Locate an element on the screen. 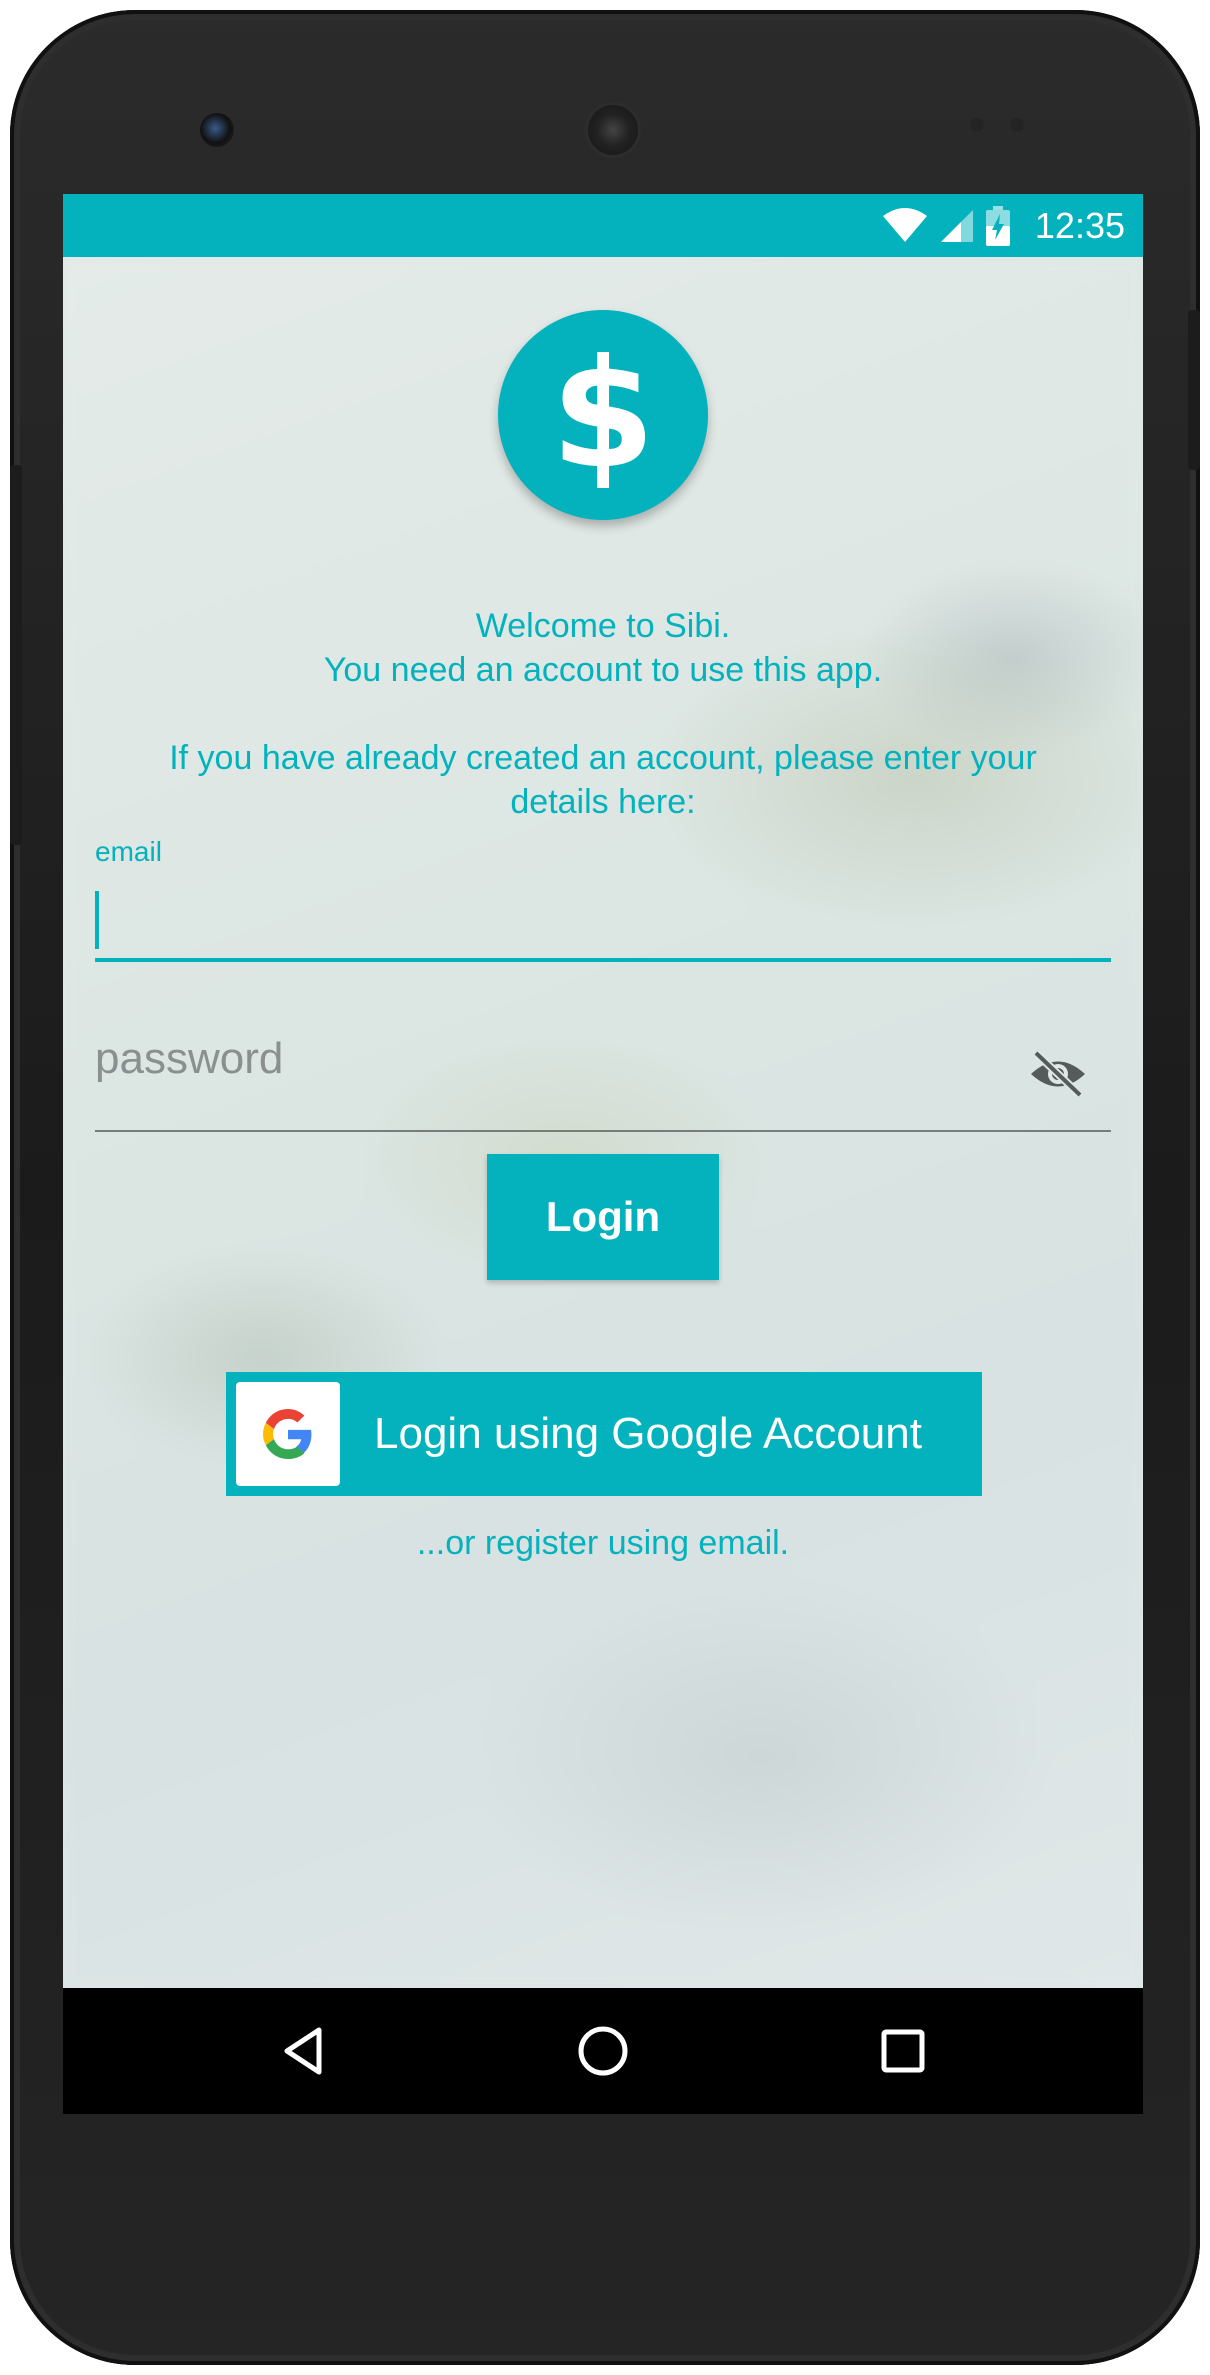  proximity-sensor is located at coordinates (977, 125).